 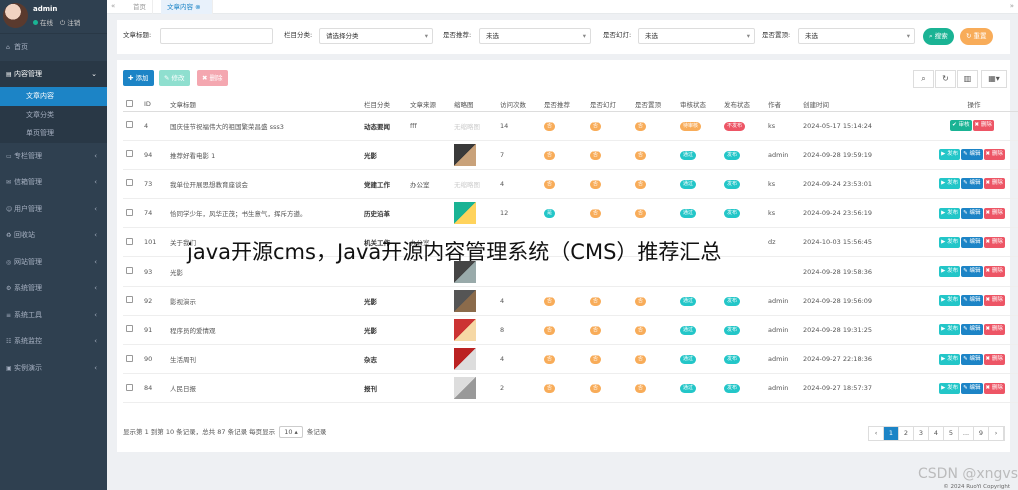 I want to click on logout-link: ⏻ 注销, so click(x=70, y=23).